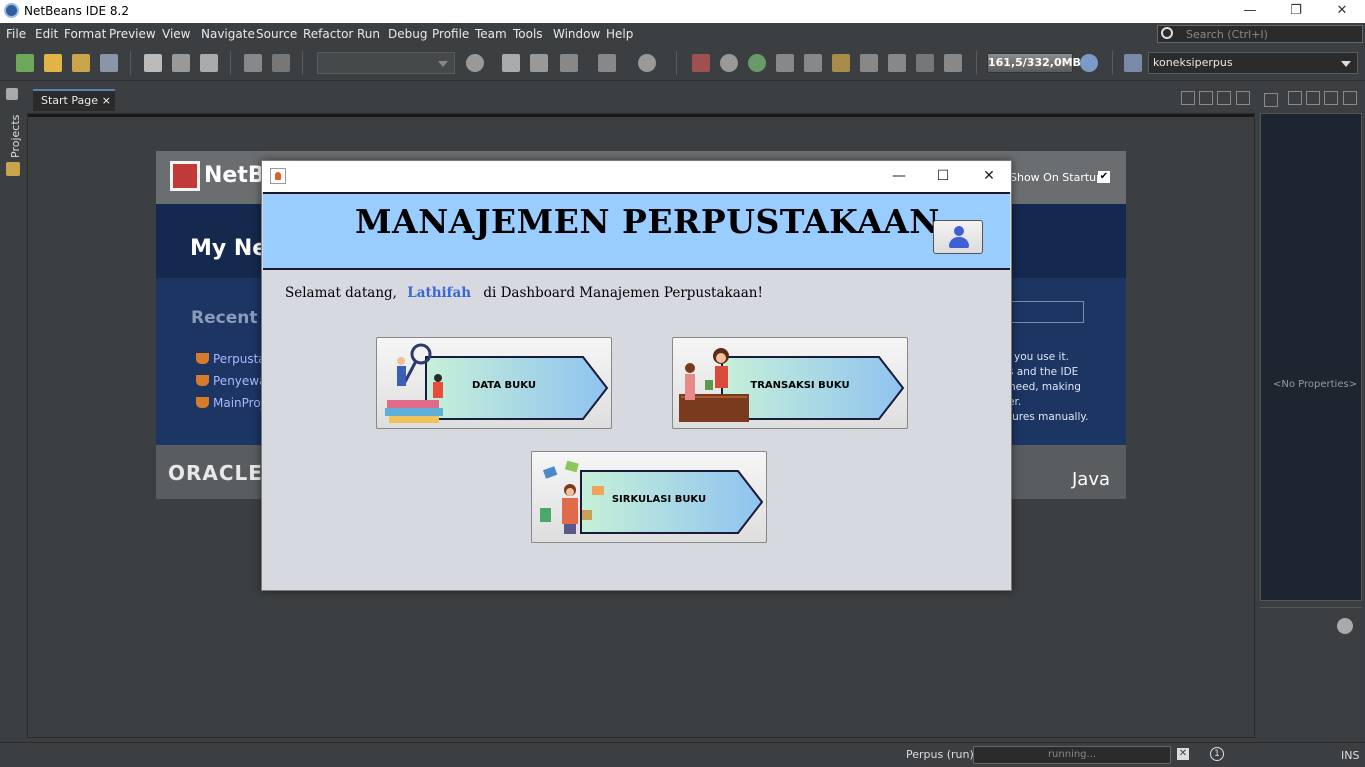 This screenshot has height=767, width=1365. I want to click on build-hammer-icon, so click(511, 63).